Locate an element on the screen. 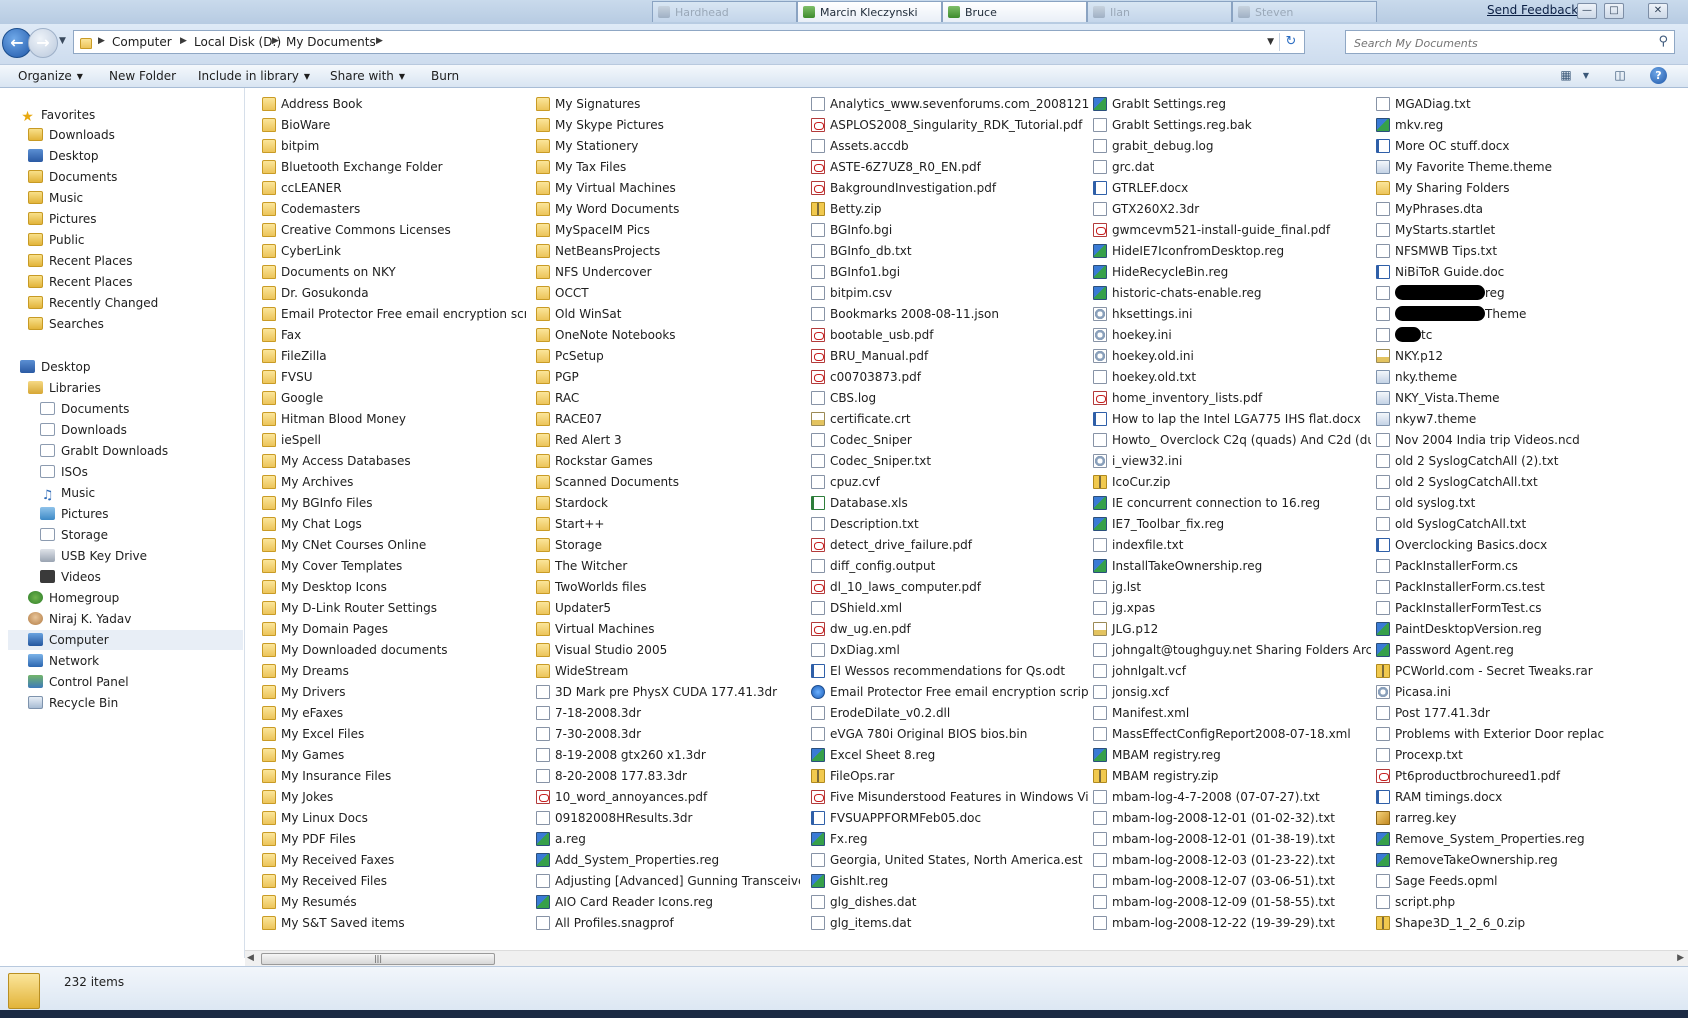  organize-menu: Organize ▼ is located at coordinates (50, 76).